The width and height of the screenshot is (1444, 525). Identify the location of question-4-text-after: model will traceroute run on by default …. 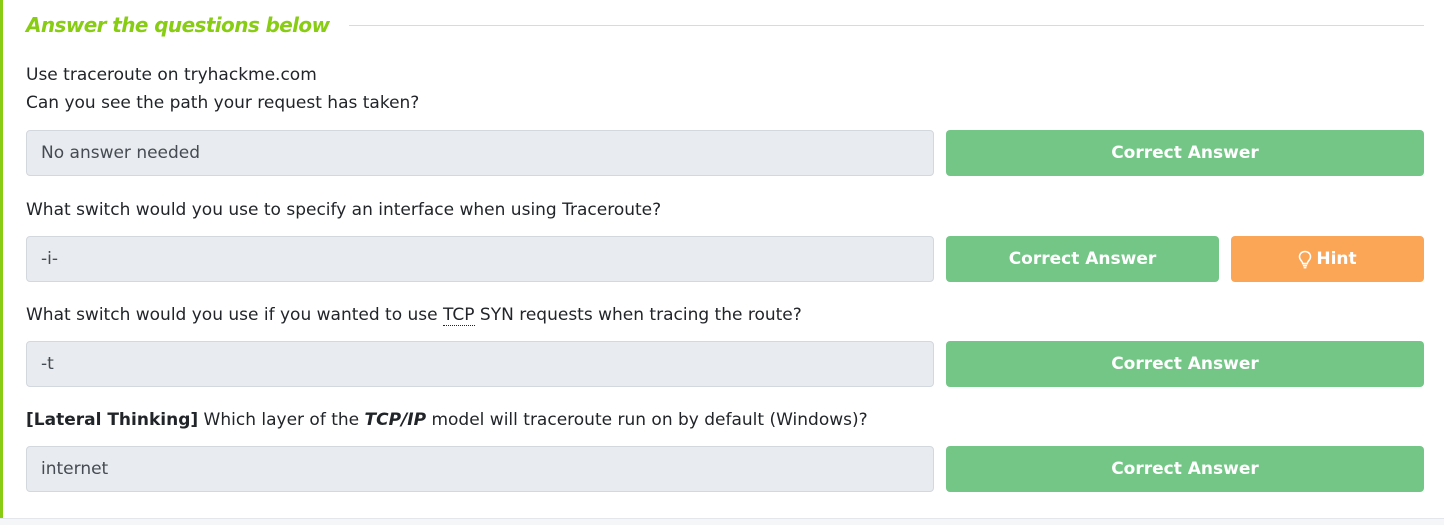
(647, 420).